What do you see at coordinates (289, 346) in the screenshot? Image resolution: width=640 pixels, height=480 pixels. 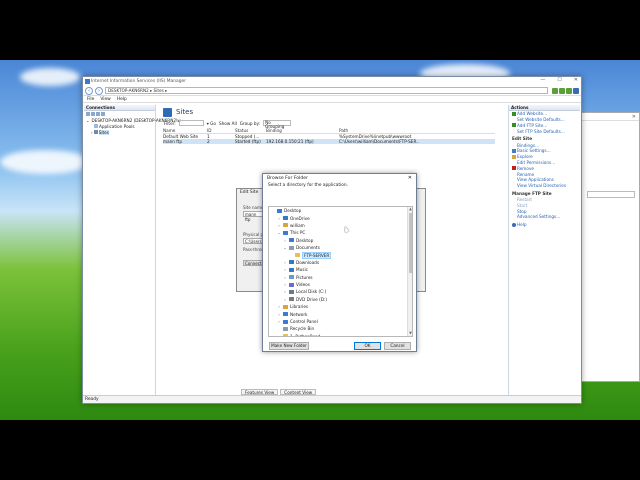 I see `make-new-folder-button: Make New Folder` at bounding box center [289, 346].